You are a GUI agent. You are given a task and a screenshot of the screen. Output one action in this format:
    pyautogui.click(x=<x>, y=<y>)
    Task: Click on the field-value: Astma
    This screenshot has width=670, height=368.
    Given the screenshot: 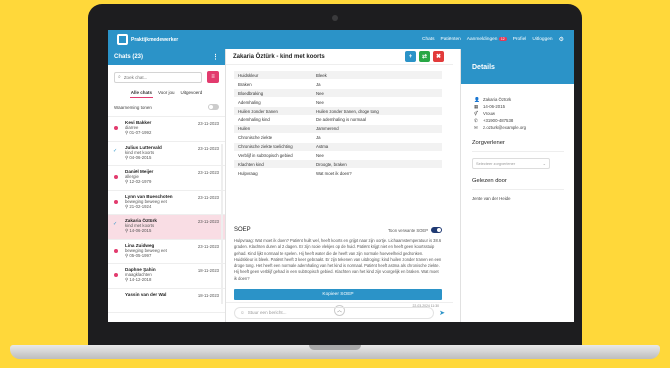 What is the action you would take?
    pyautogui.click(x=377, y=147)
    